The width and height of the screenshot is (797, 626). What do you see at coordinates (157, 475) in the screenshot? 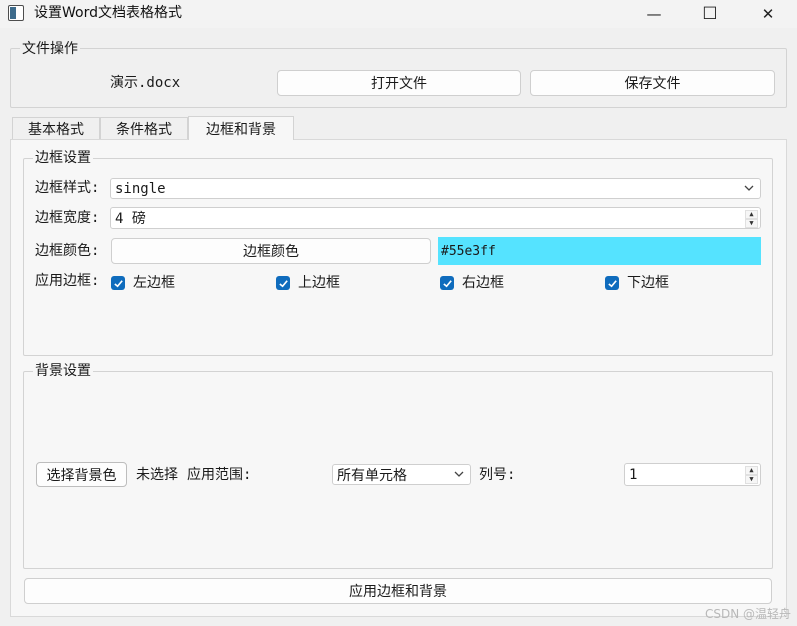
I see `background-status: 未选择` at bounding box center [157, 475].